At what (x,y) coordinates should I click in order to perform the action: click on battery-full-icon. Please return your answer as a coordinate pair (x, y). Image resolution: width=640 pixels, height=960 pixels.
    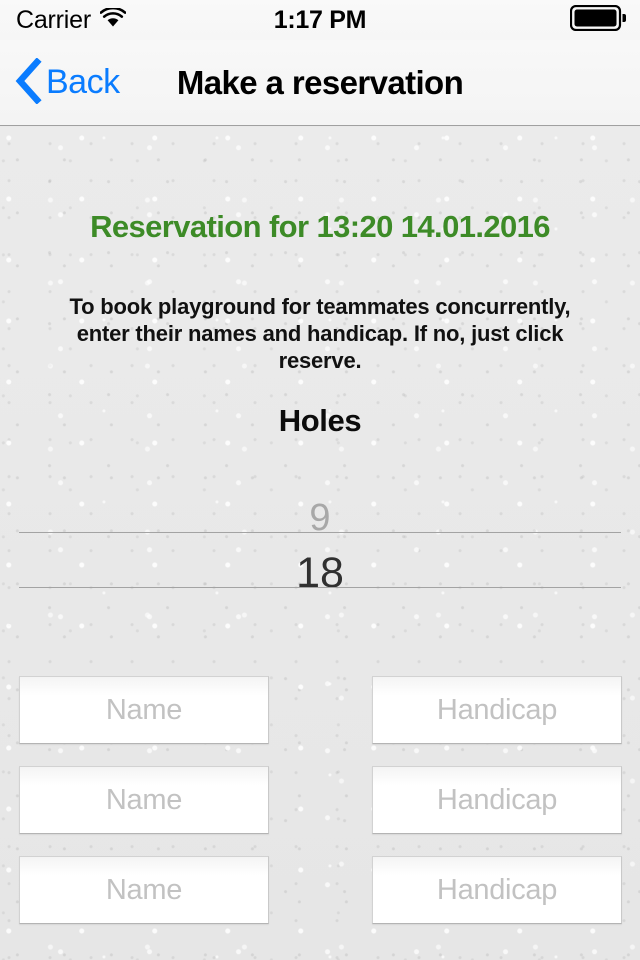
    Looking at the image, I should click on (597, 20).